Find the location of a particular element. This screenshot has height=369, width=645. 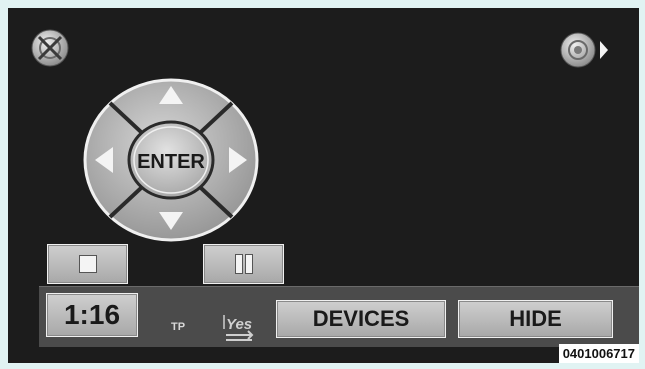

stop-icon is located at coordinates (87, 264).